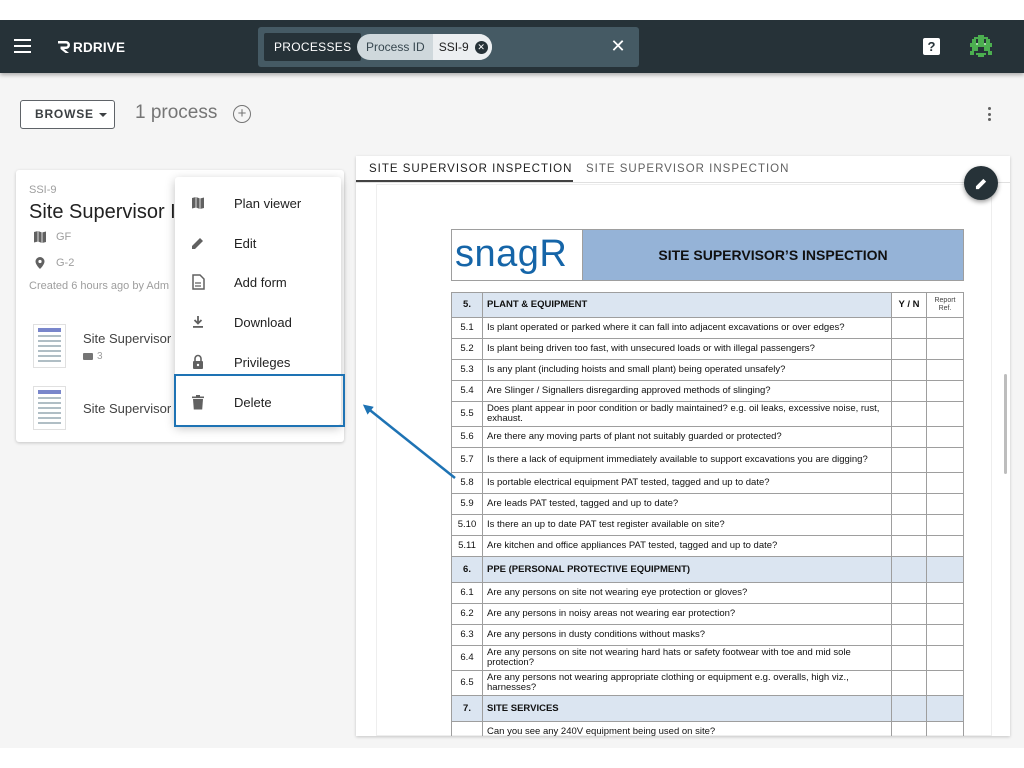 Image resolution: width=1024 pixels, height=768 pixels. Describe the element at coordinates (909, 305) in the screenshot. I see `yes-no-cell: Y / N` at that location.